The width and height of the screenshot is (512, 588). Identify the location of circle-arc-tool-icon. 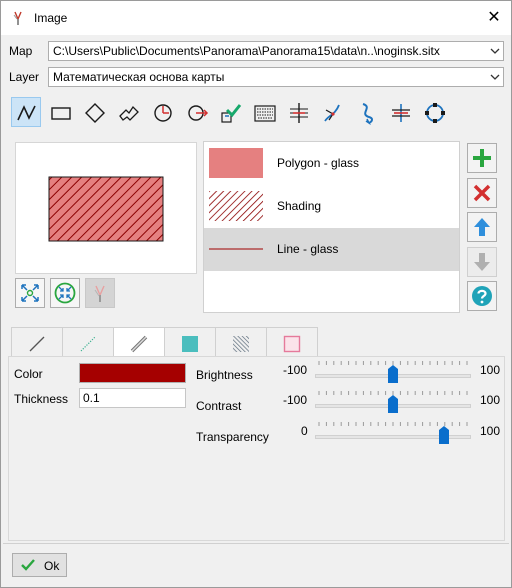
(163, 113).